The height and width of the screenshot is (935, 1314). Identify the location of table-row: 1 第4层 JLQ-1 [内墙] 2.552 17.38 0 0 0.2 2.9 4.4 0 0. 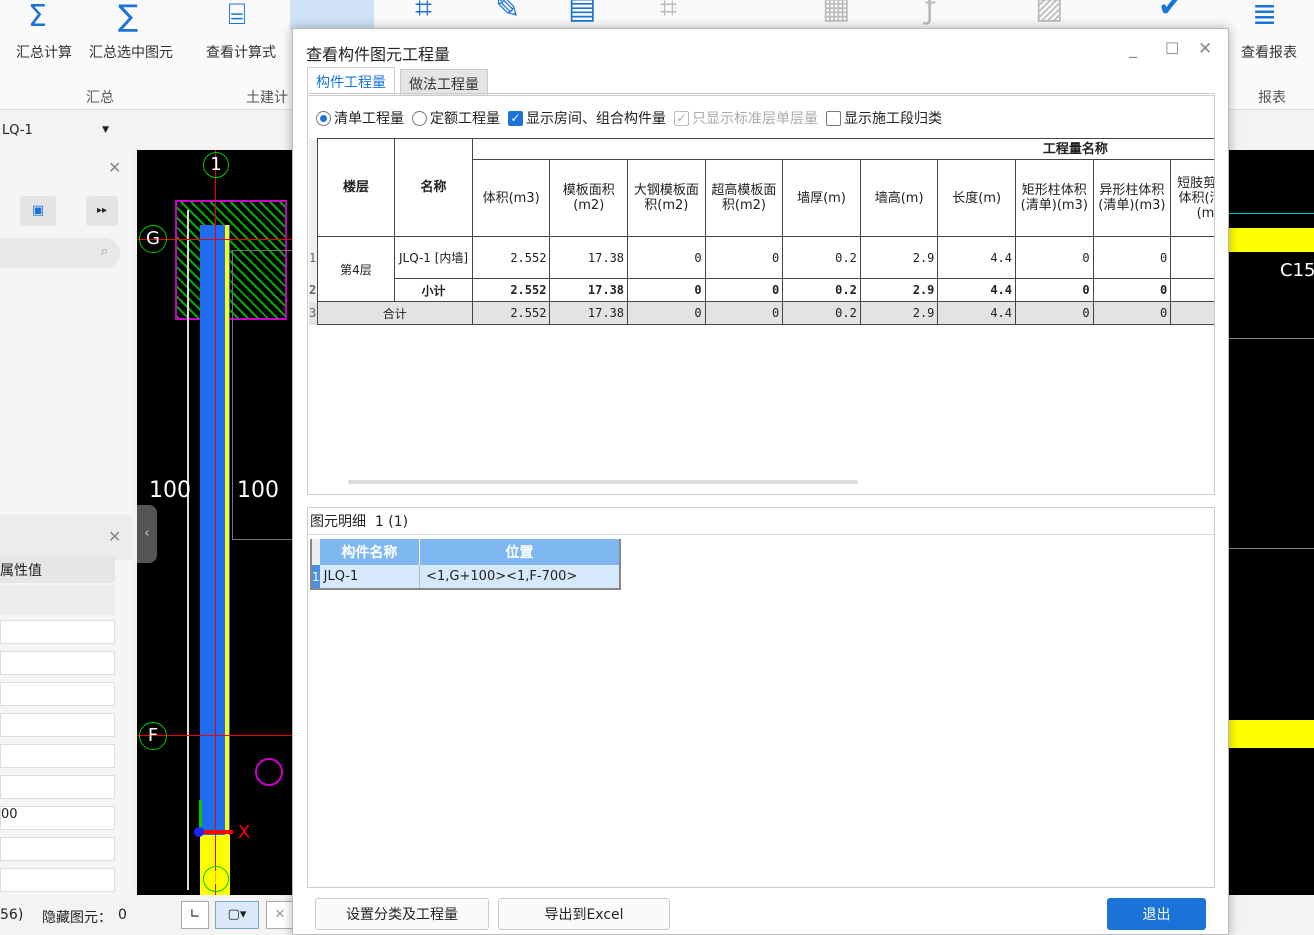
(761, 269).